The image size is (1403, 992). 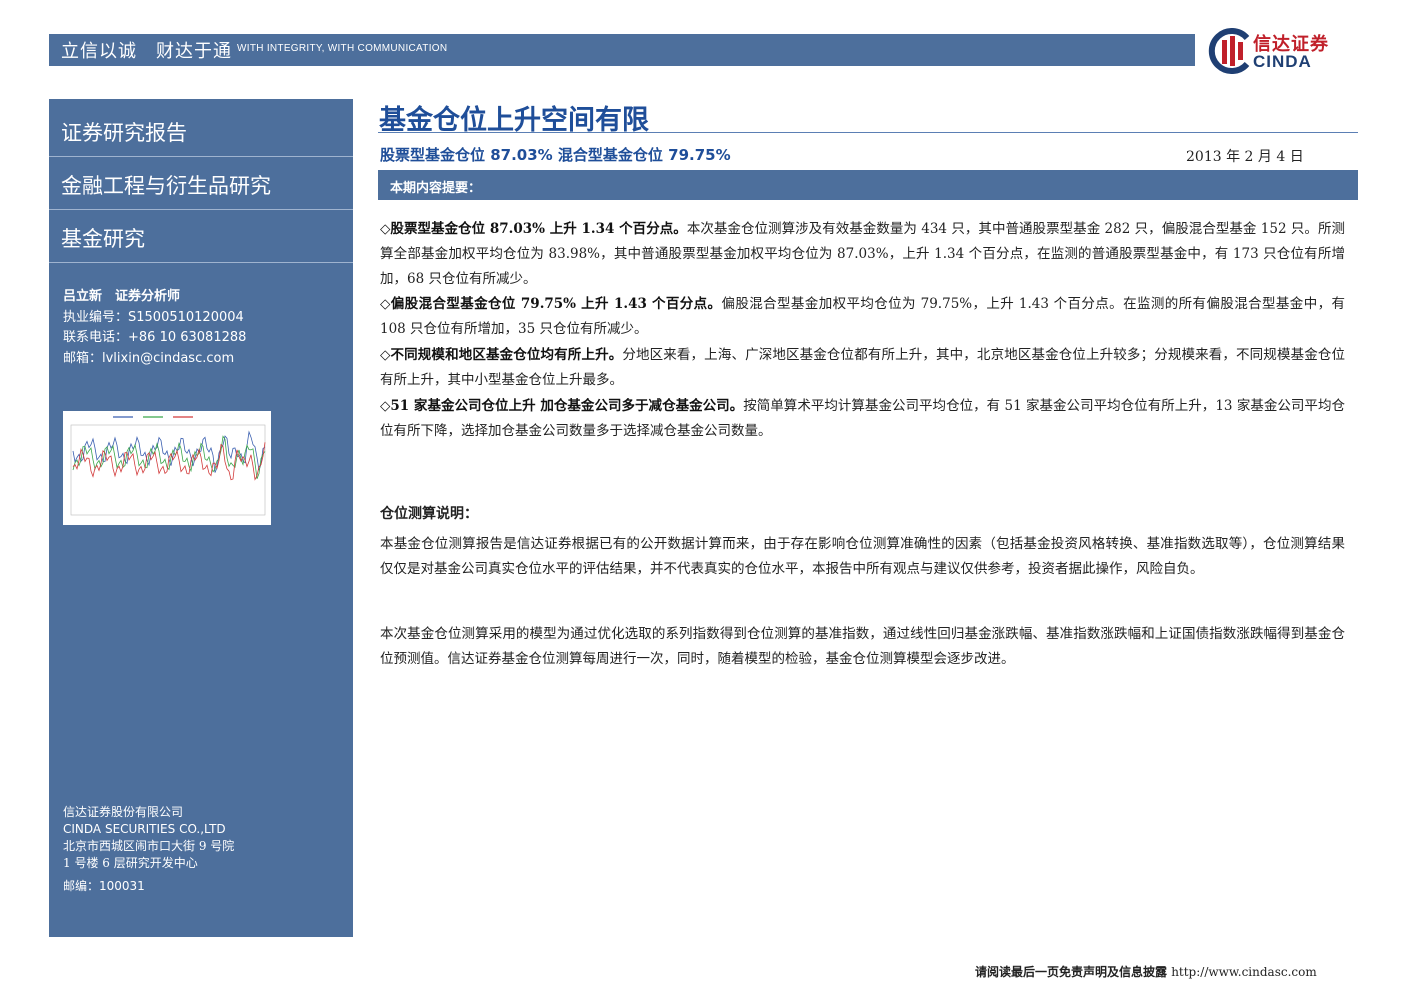 What do you see at coordinates (1282, 61) in the screenshot?
I see `logo-text-en: CINDA` at bounding box center [1282, 61].